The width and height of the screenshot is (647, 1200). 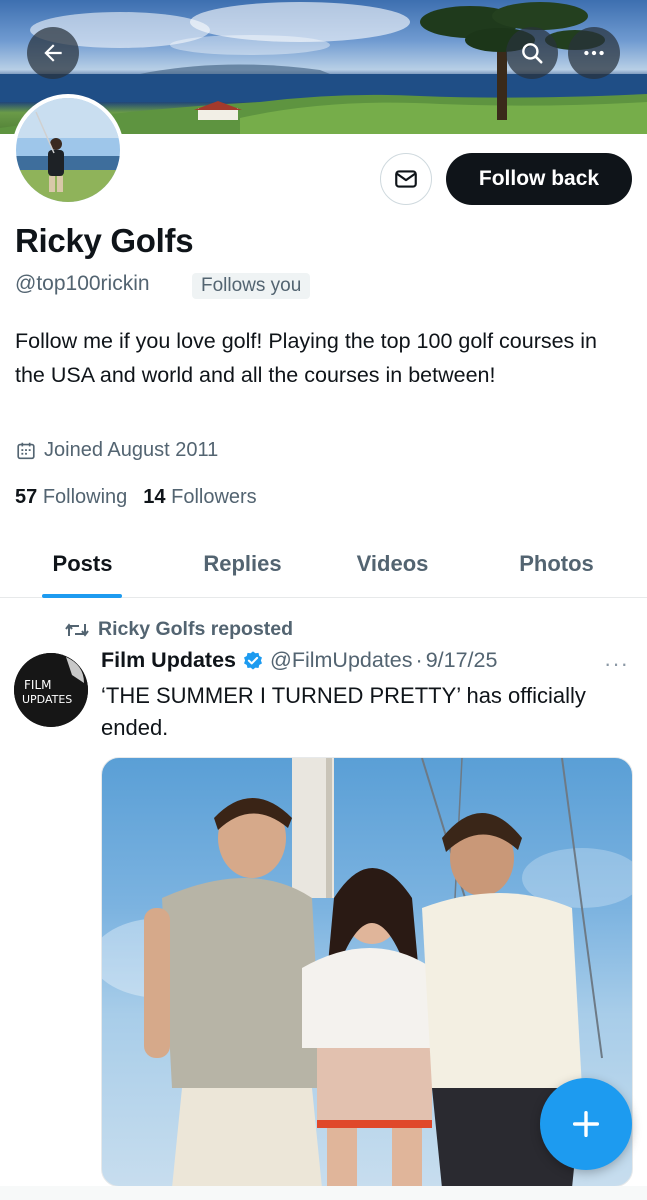 What do you see at coordinates (26, 497) in the screenshot?
I see `following-count: 57` at bounding box center [26, 497].